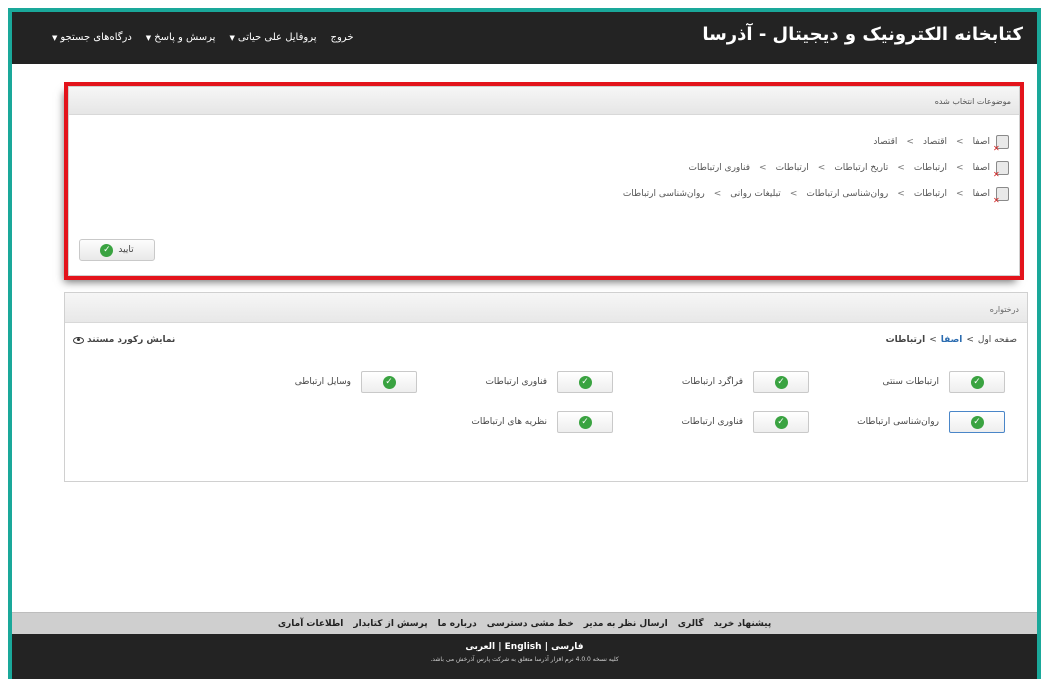  I want to click on breadcrumb-link: اصفا, so click(952, 340).